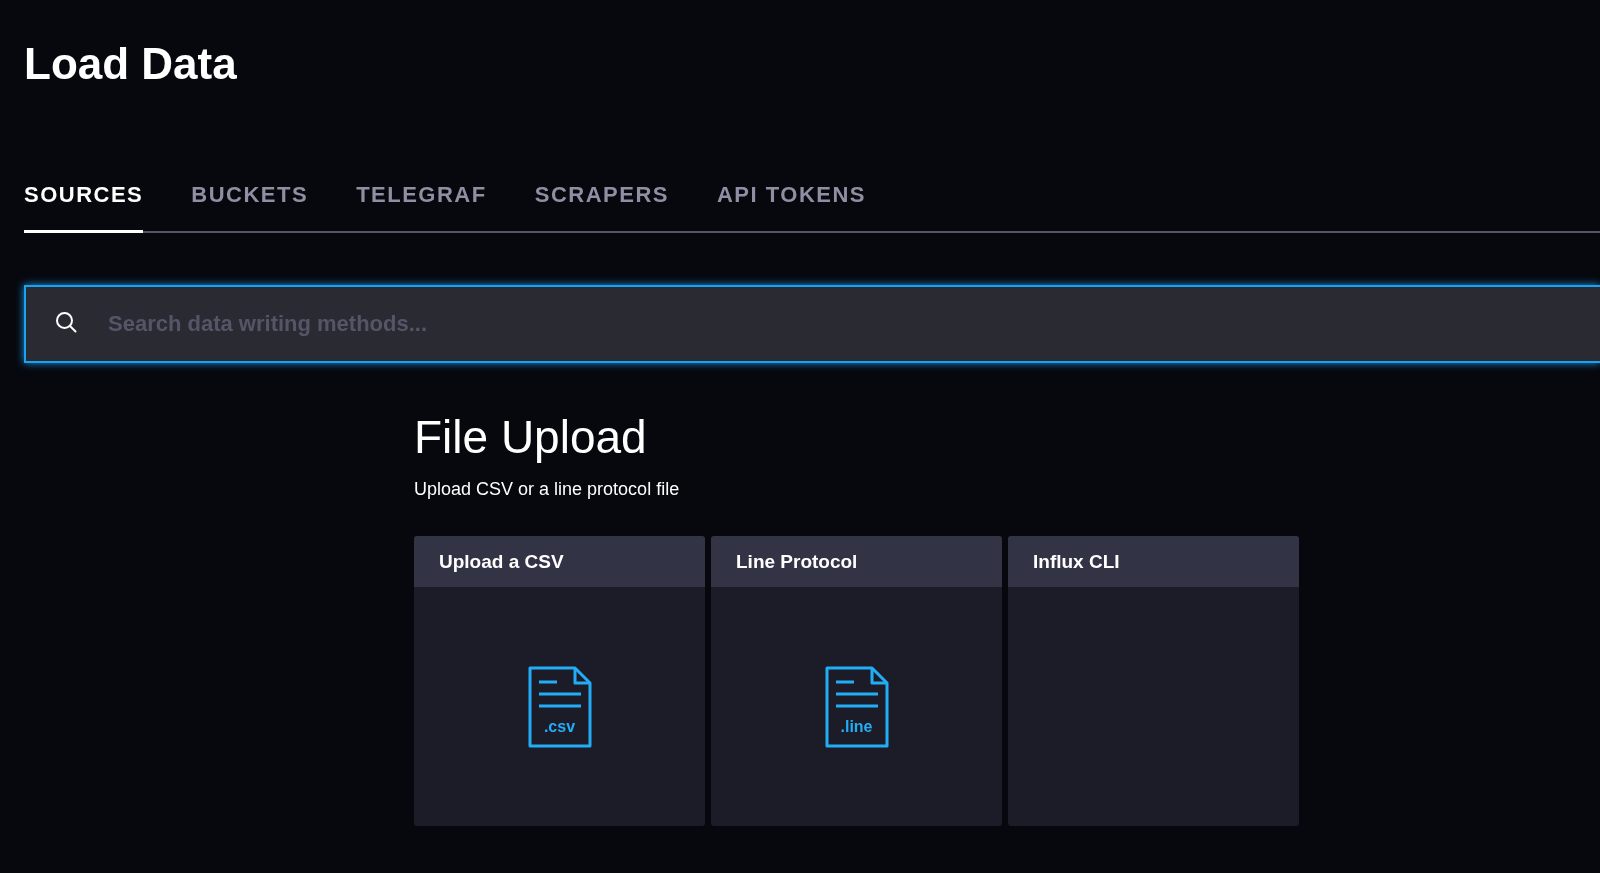  What do you see at coordinates (84, 207) in the screenshot?
I see `tab: SOURCES` at bounding box center [84, 207].